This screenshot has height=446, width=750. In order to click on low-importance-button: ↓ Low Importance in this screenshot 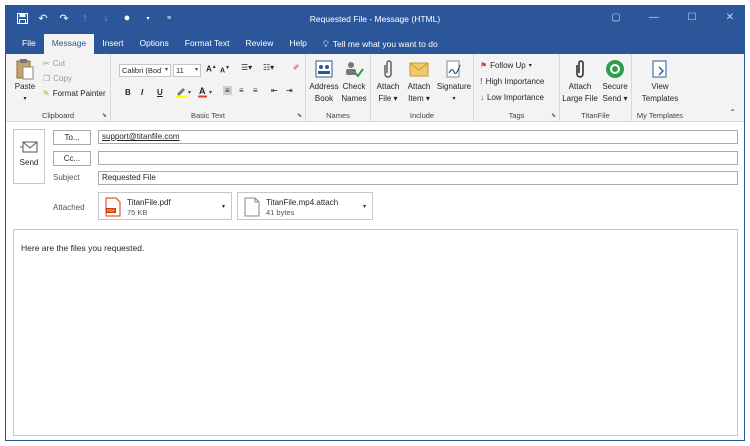, I will do `click(512, 97)`.